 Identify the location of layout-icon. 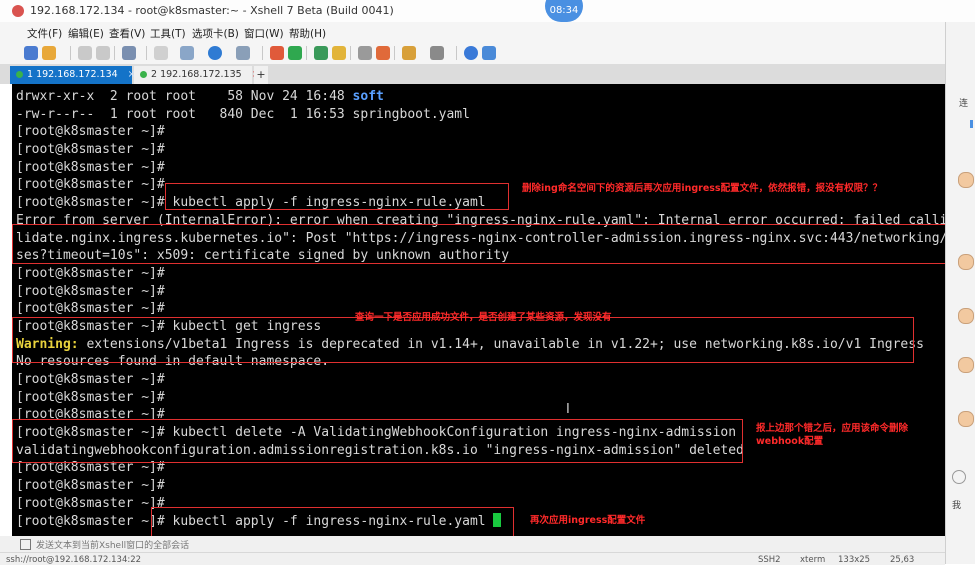
(437, 53).